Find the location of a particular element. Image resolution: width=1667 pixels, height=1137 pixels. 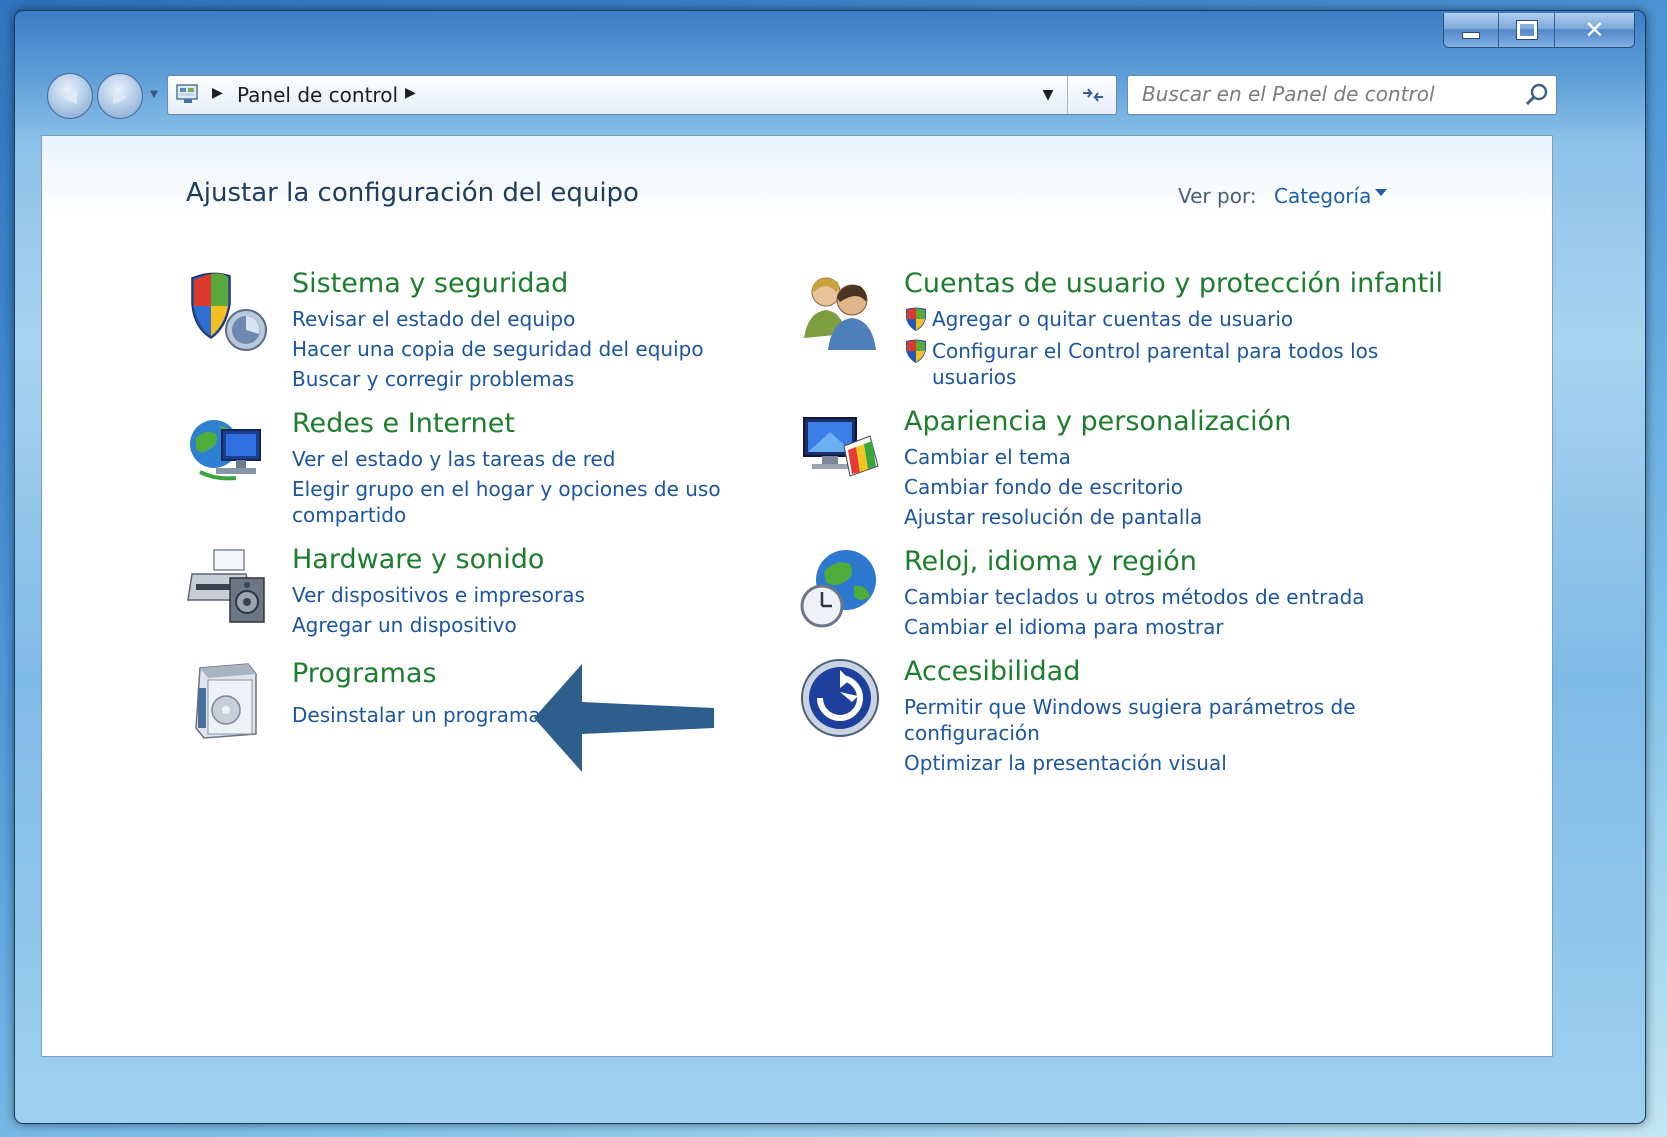

link-backup: Hacer una copia de seguridad del equipo is located at coordinates (498, 349).